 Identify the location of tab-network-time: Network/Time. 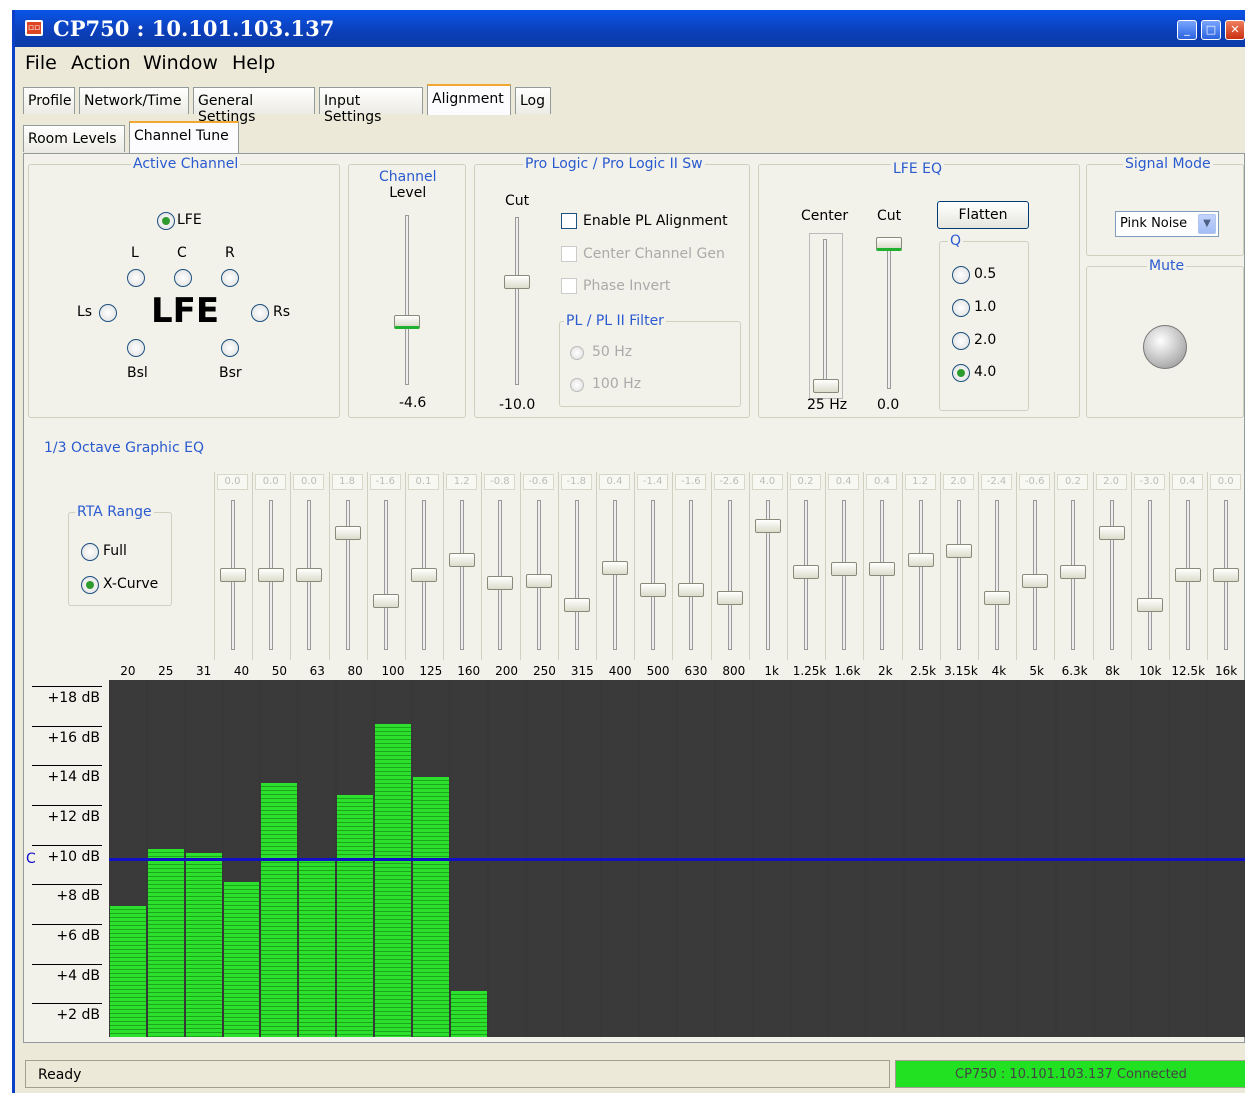
(134, 100).